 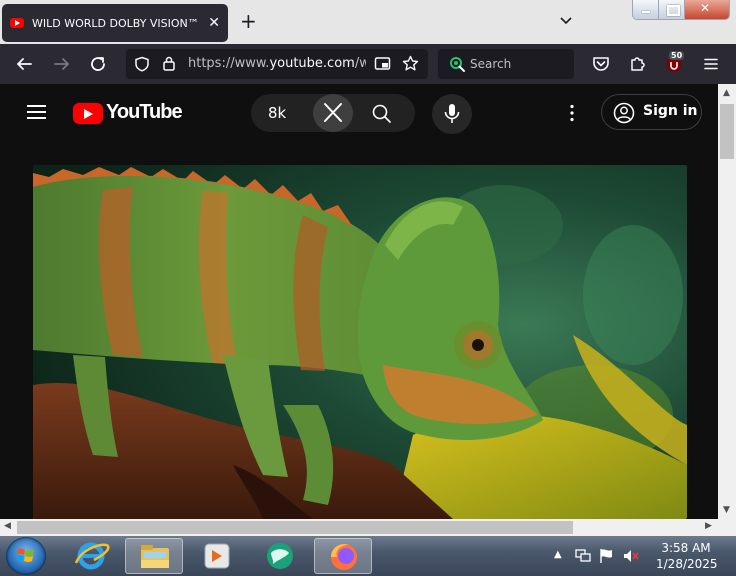 I want to click on reload-icon, so click(x=98, y=64).